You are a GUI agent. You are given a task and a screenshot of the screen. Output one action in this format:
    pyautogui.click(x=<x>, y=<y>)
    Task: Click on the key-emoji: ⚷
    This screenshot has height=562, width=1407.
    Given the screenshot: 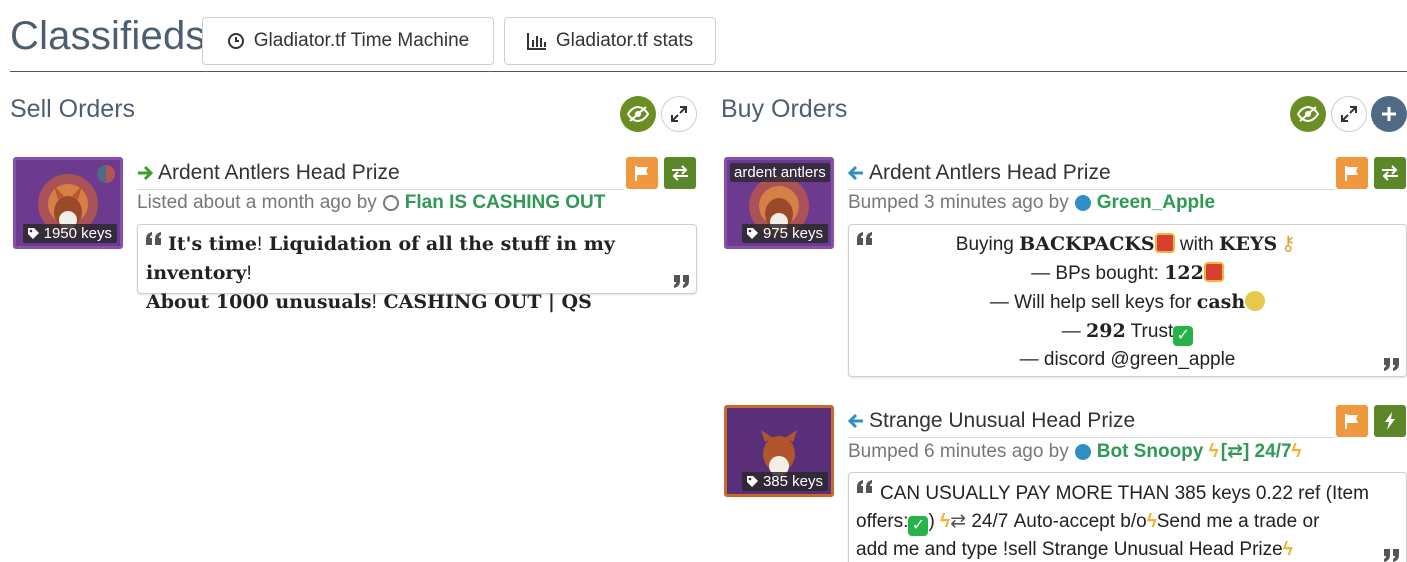 What is the action you would take?
    pyautogui.click(x=1288, y=244)
    